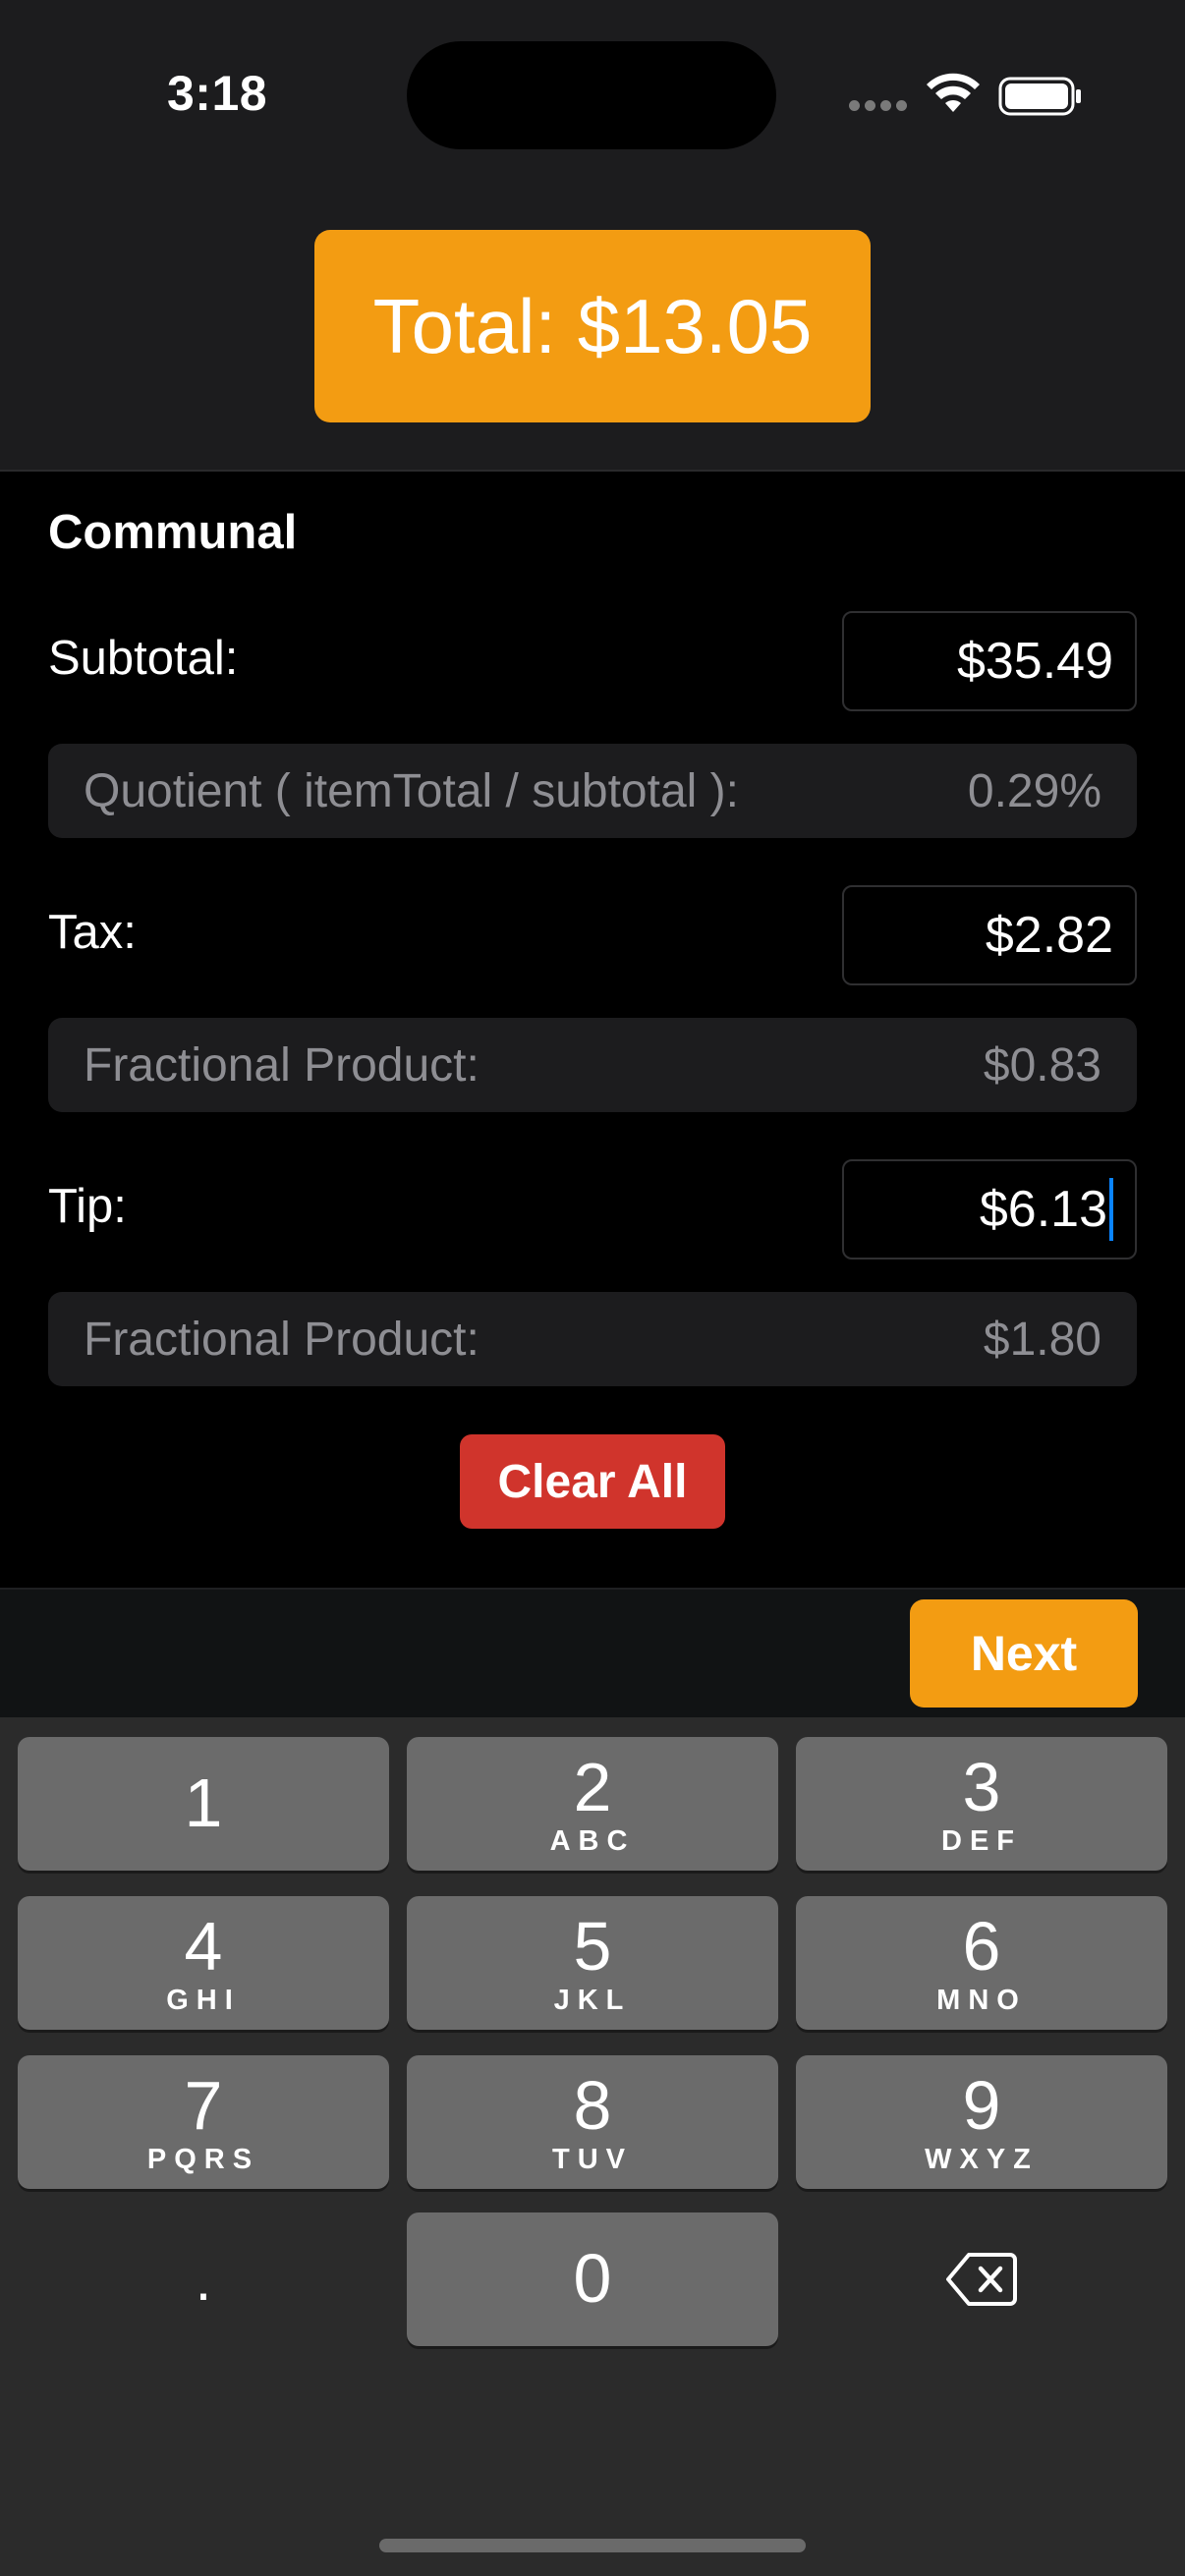  Describe the element at coordinates (1024, 1653) in the screenshot. I see `next-button: Next` at that location.